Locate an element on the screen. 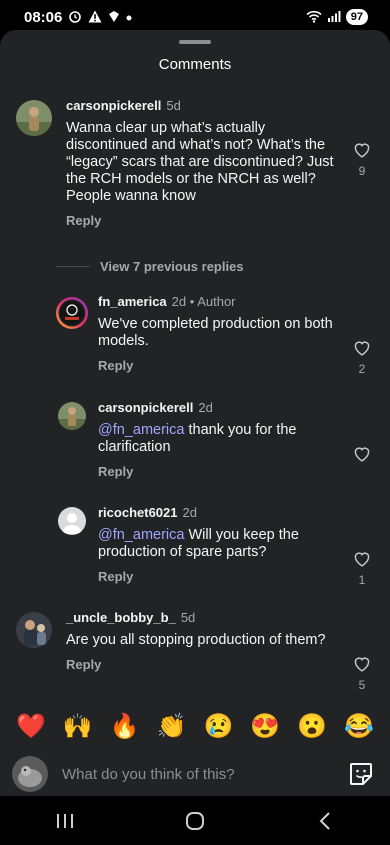 The height and width of the screenshot is (845, 390). back-button is located at coordinates (325, 821).